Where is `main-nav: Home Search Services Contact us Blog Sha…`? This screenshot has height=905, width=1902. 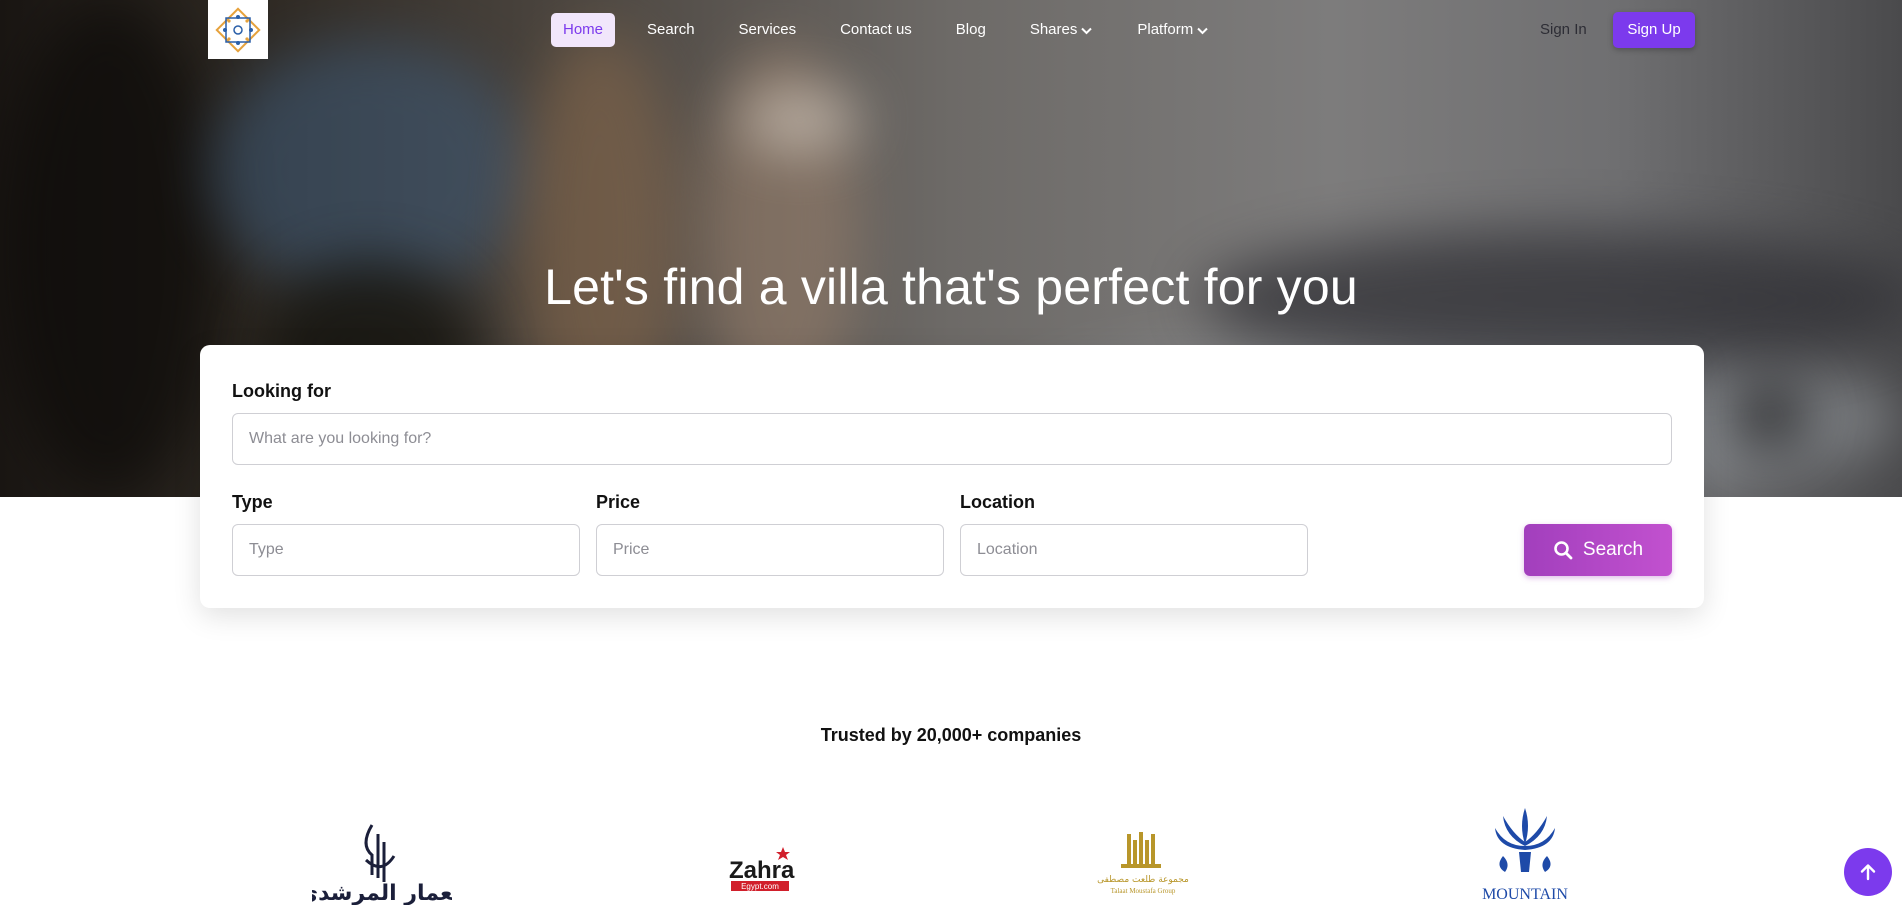 main-nav: Home Search Services Contact us Blog Sha… is located at coordinates (896, 30).